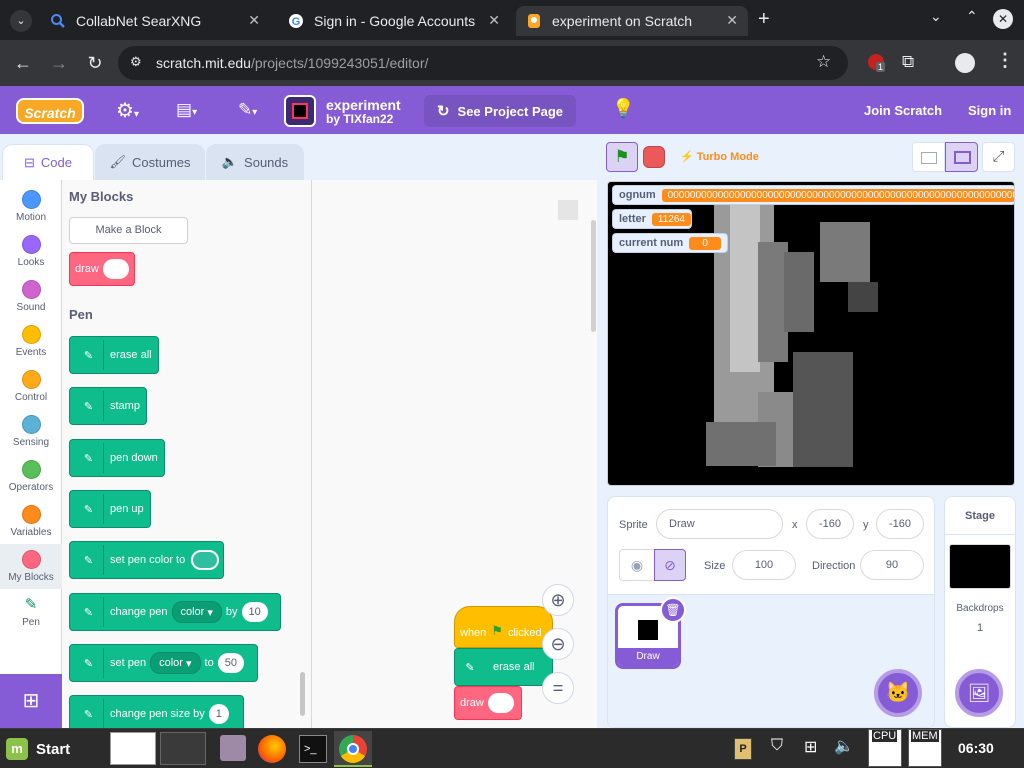 The width and height of the screenshot is (1024, 768). What do you see at coordinates (593, 276) in the screenshot?
I see `workspace-scrollbar` at bounding box center [593, 276].